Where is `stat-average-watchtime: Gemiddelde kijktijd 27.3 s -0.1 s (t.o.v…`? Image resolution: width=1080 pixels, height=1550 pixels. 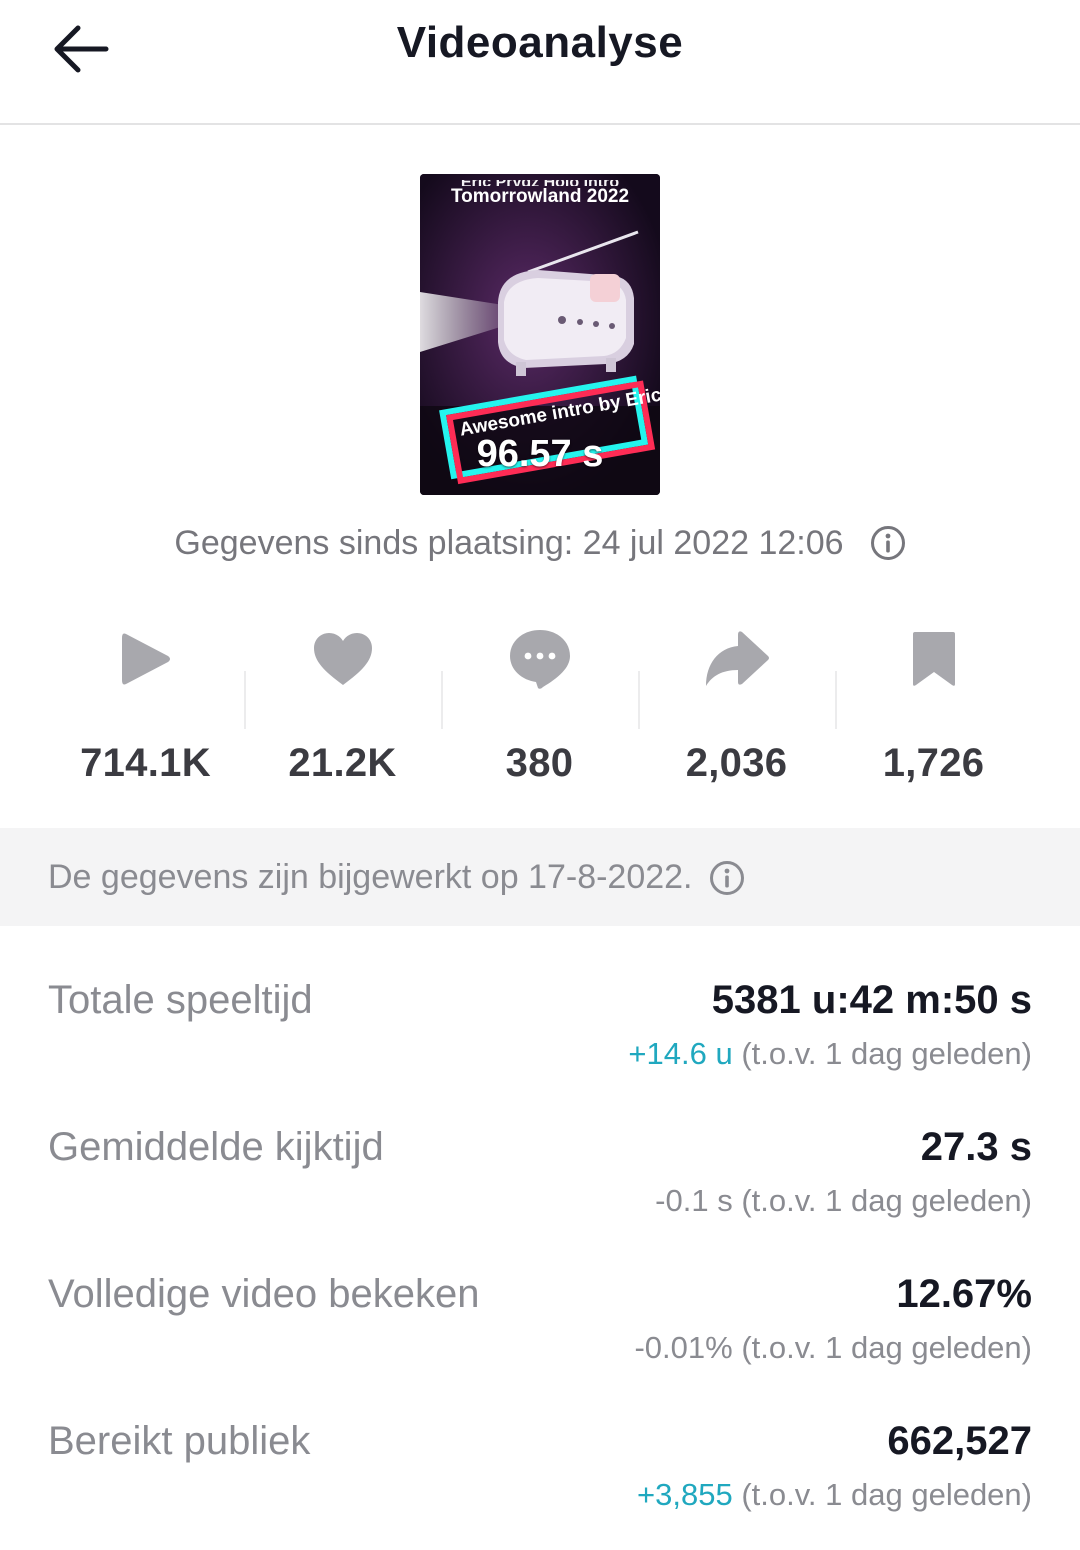 stat-average-watchtime: Gemiddelde kijktijd 27.3 s -0.1 s (t.o.v… is located at coordinates (540, 1185).